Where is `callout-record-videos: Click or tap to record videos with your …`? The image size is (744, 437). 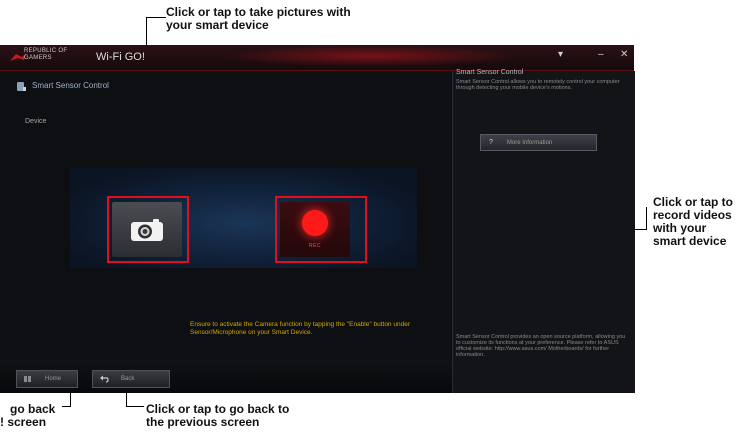 callout-record-videos: Click or tap to record videos with your … is located at coordinates (693, 222).